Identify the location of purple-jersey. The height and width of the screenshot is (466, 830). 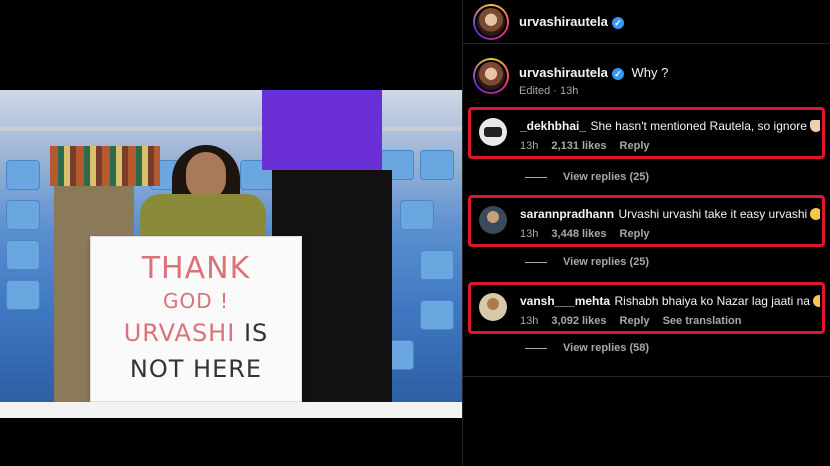
(322, 130).